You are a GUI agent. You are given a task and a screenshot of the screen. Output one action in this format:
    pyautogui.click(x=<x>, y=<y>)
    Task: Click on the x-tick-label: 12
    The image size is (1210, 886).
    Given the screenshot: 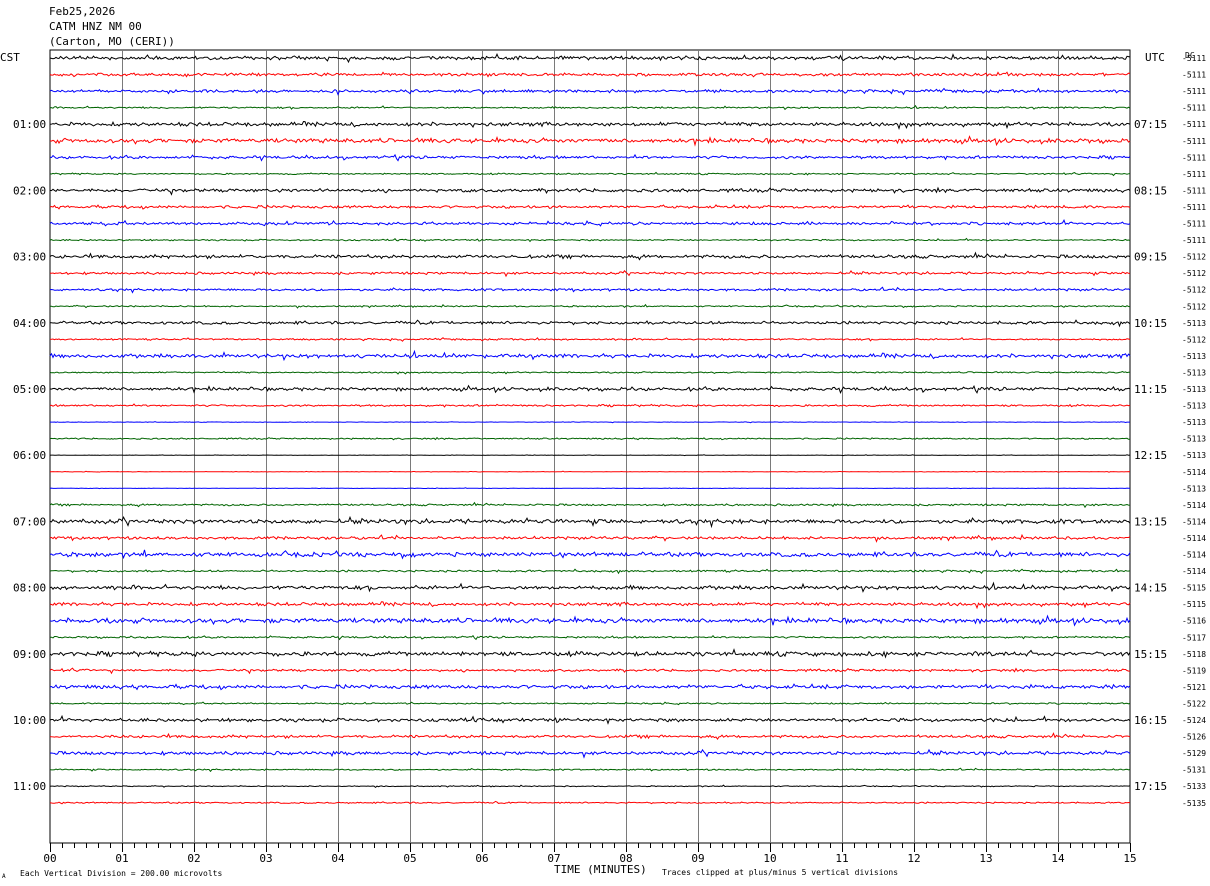 What is the action you would take?
    pyautogui.click(x=913, y=858)
    